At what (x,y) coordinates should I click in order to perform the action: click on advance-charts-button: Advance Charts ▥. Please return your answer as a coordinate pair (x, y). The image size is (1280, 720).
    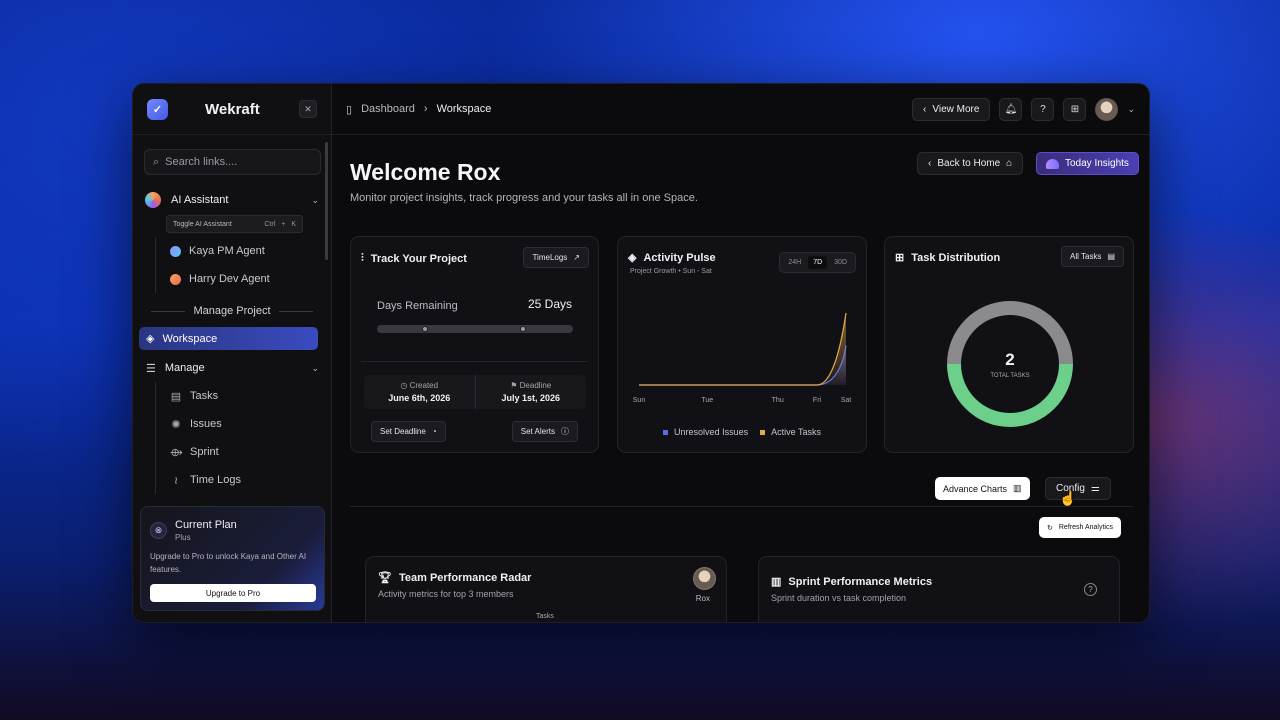
    Looking at the image, I should click on (982, 488).